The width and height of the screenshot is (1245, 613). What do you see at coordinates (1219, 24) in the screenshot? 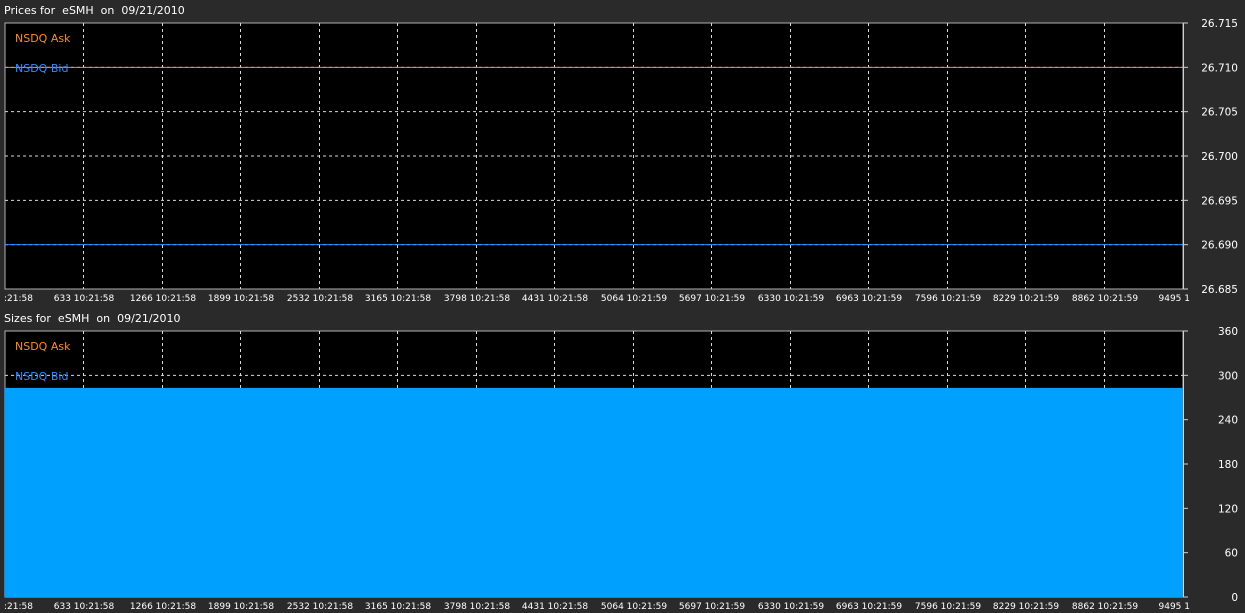
I see `y-tick-label: 26.715` at bounding box center [1219, 24].